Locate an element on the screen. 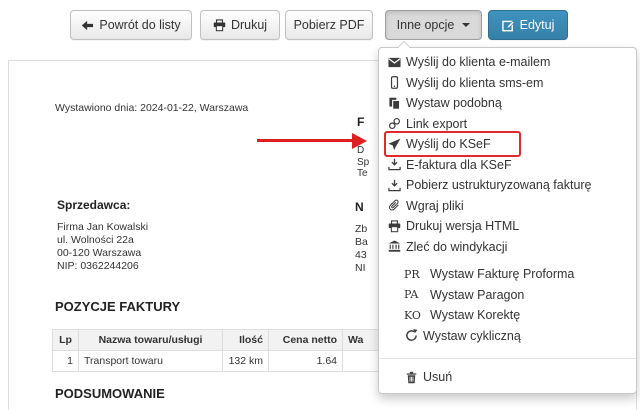 The image size is (640, 410). back-to-list-button: Powrót do listy is located at coordinates (131, 25).